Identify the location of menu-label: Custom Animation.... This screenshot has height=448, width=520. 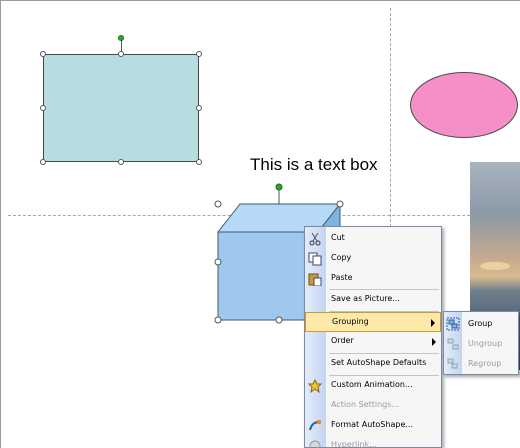
(372, 384).